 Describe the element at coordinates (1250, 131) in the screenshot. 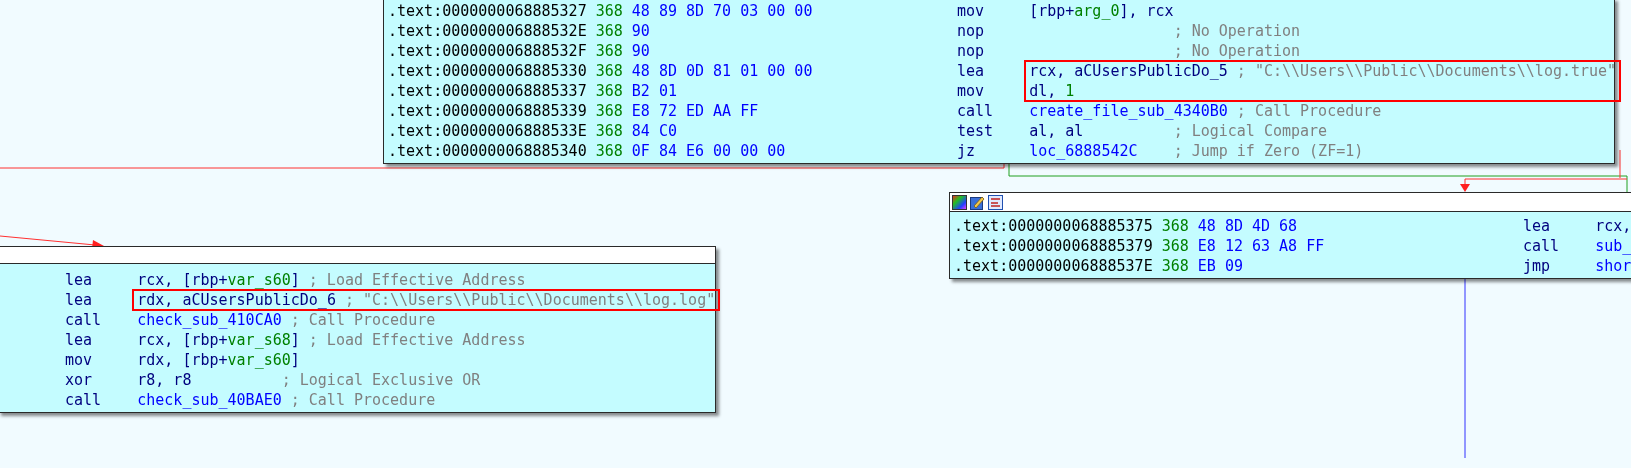

I see `comment: ; Logical Compare` at that location.